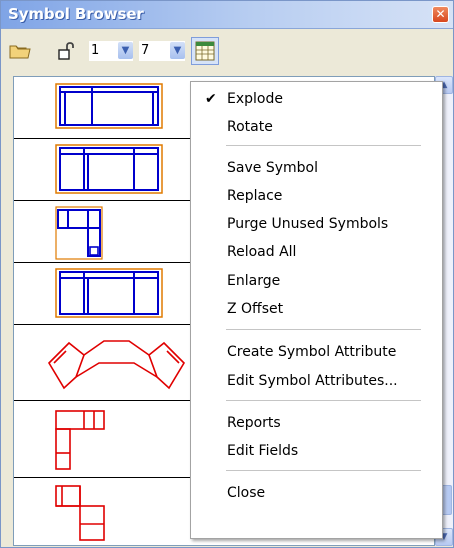 The height and width of the screenshot is (548, 454). I want to click on menu-item-replace: Replace, so click(254, 196).